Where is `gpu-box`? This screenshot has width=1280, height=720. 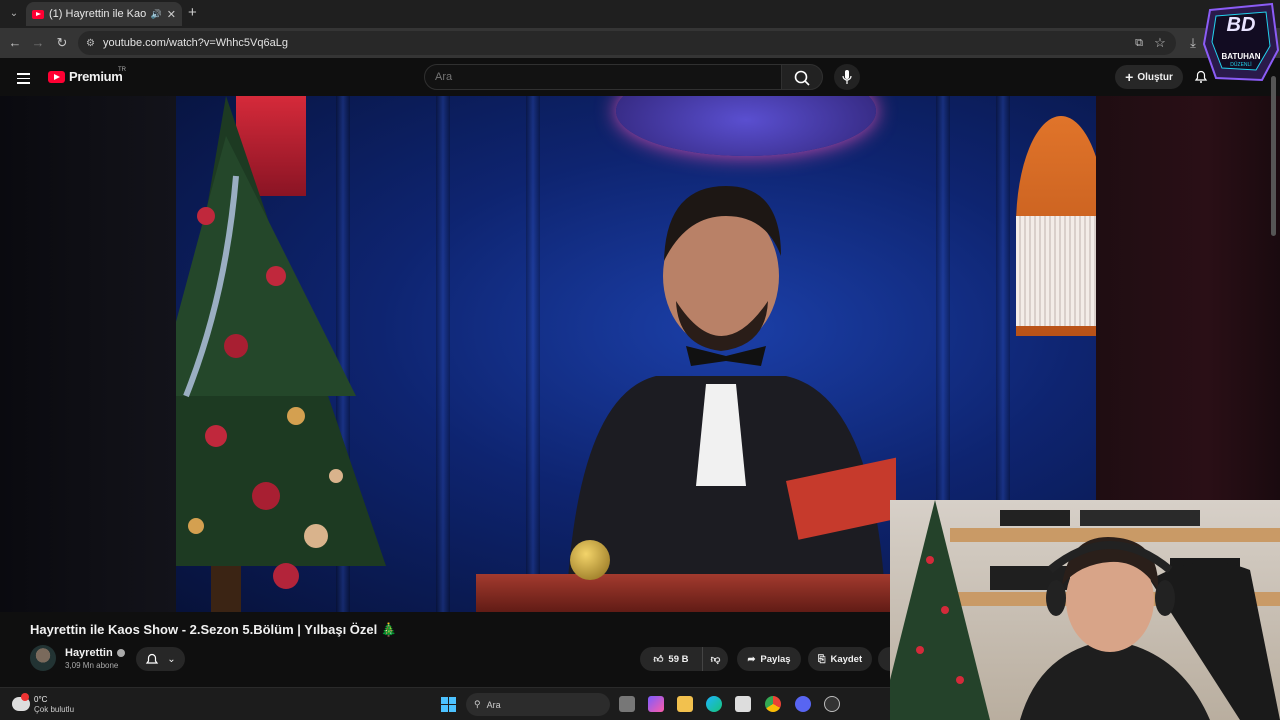 gpu-box is located at coordinates (1035, 518).